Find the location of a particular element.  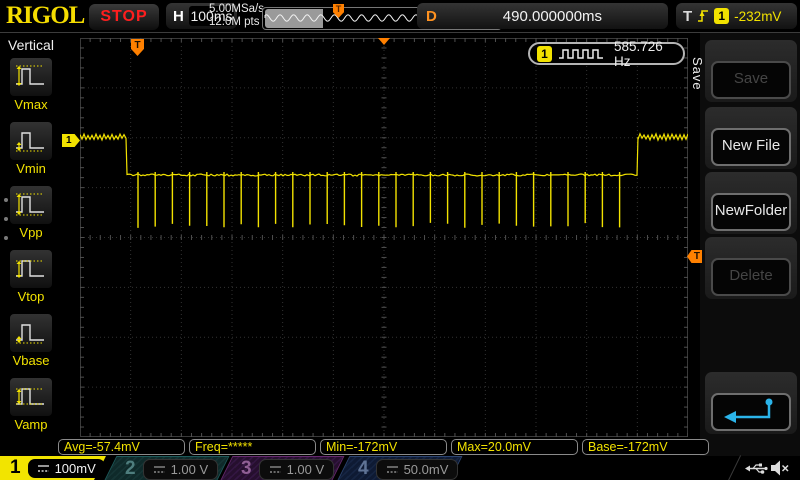

return-arrow-icon is located at coordinates (748, 410).